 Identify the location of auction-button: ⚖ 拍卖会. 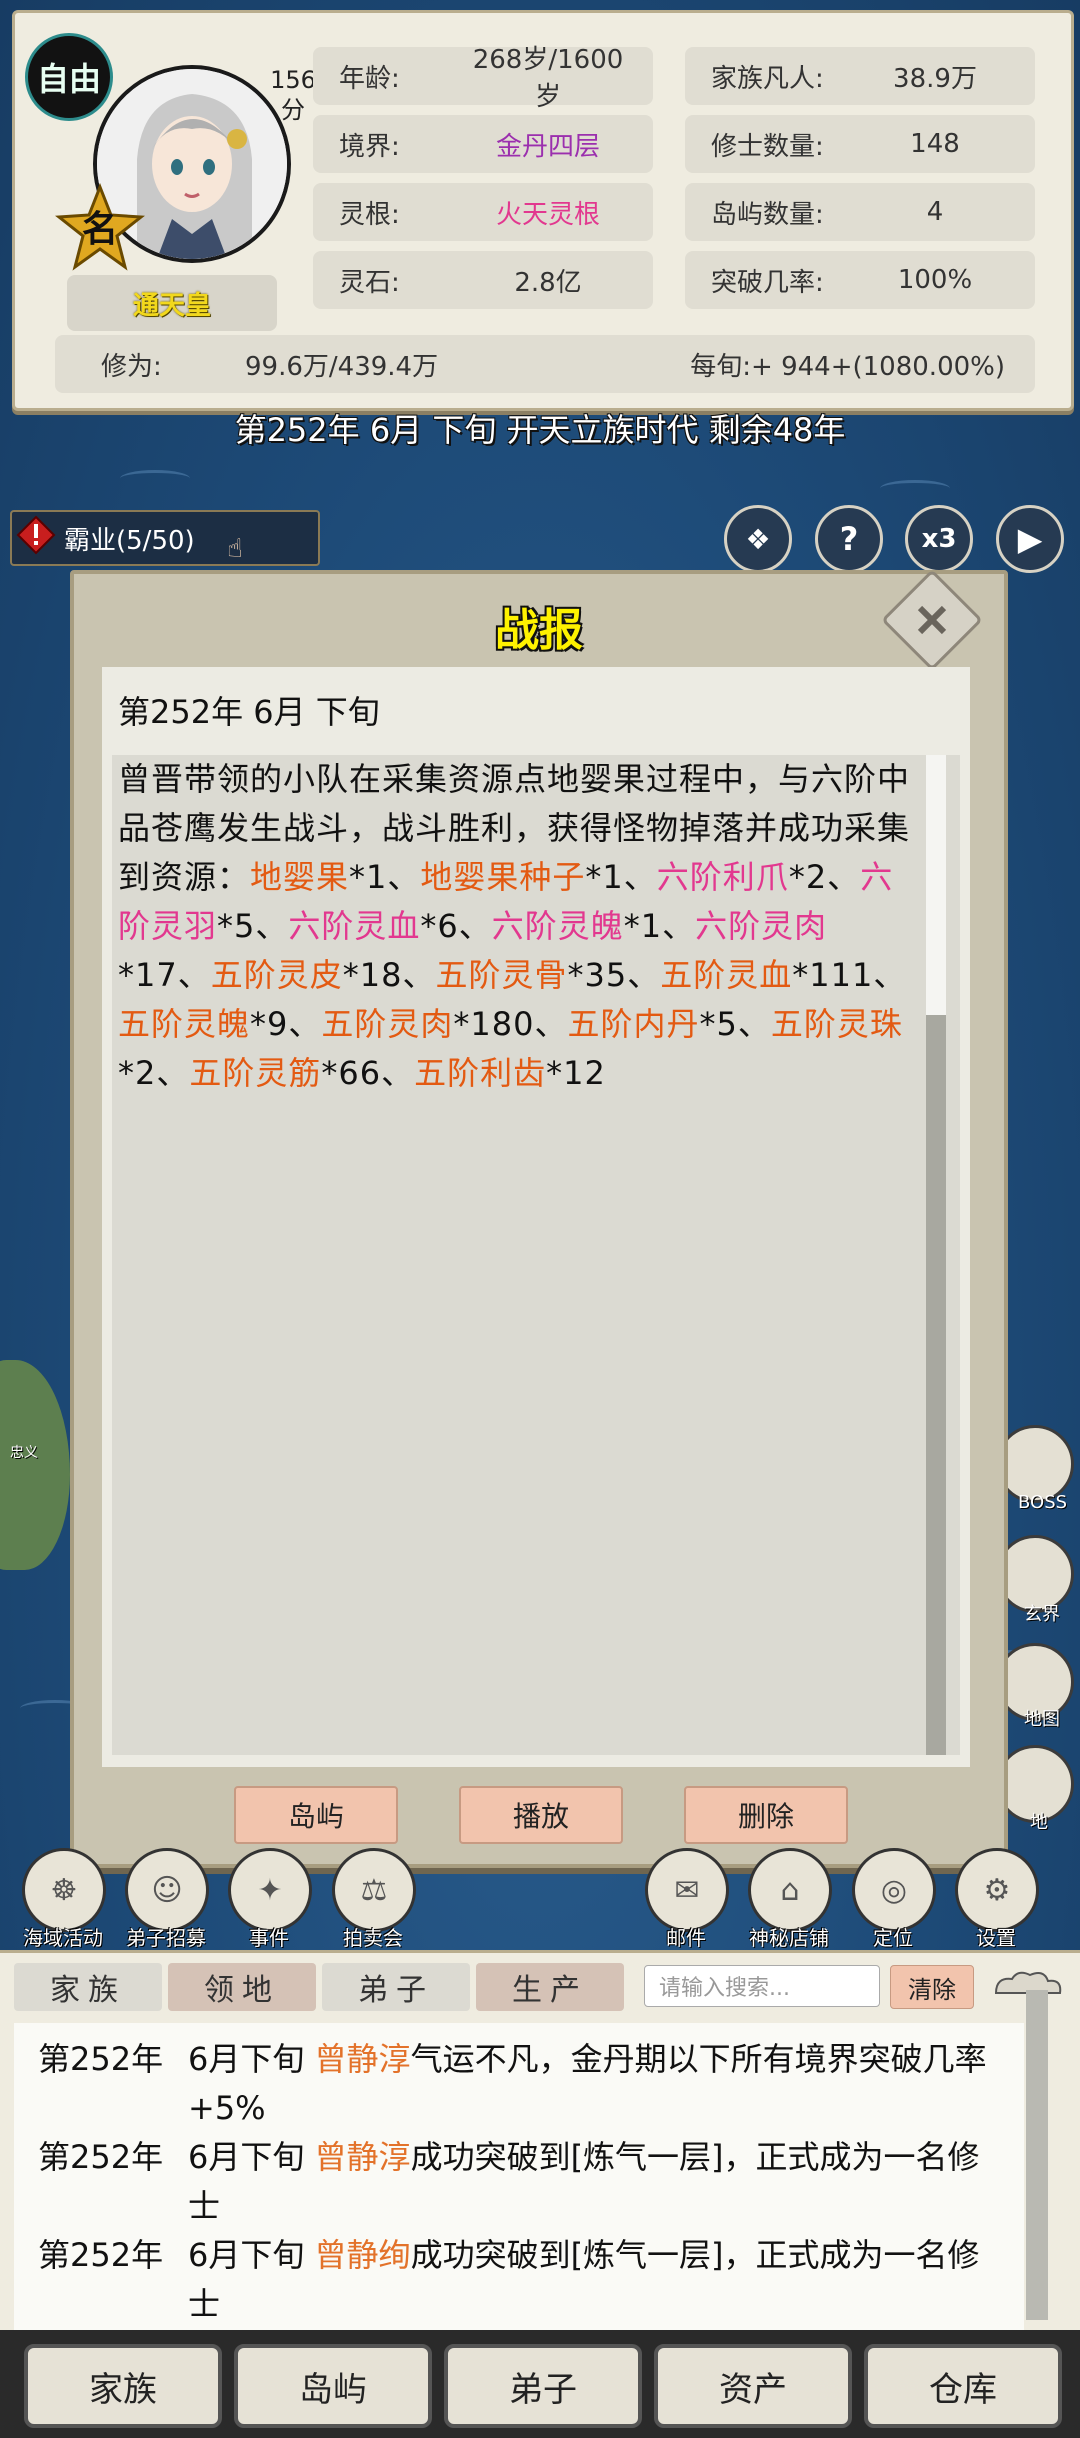
(374, 1899).